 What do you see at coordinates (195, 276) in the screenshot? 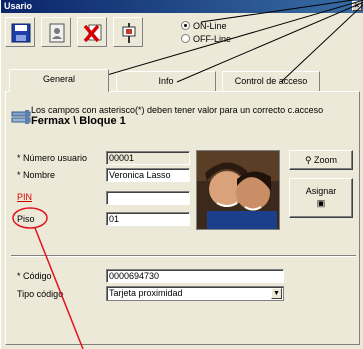
I see `codigo-field: 0000694730` at bounding box center [195, 276].